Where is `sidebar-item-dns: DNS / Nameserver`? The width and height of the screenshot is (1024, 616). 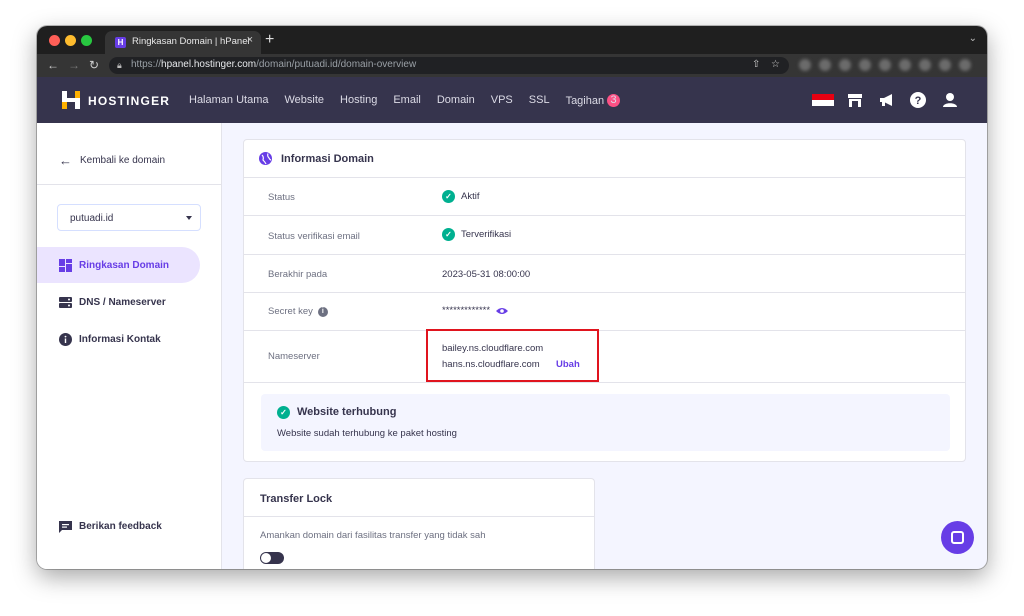 sidebar-item-dns: DNS / Nameserver is located at coordinates (118, 302).